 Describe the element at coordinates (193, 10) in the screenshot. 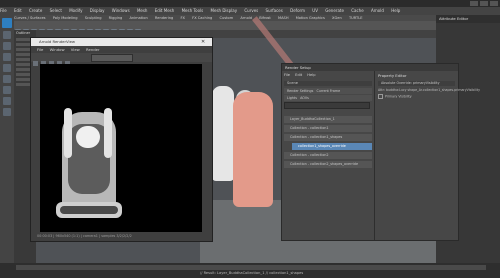

I see `menu-item: Mesh Tools` at that location.